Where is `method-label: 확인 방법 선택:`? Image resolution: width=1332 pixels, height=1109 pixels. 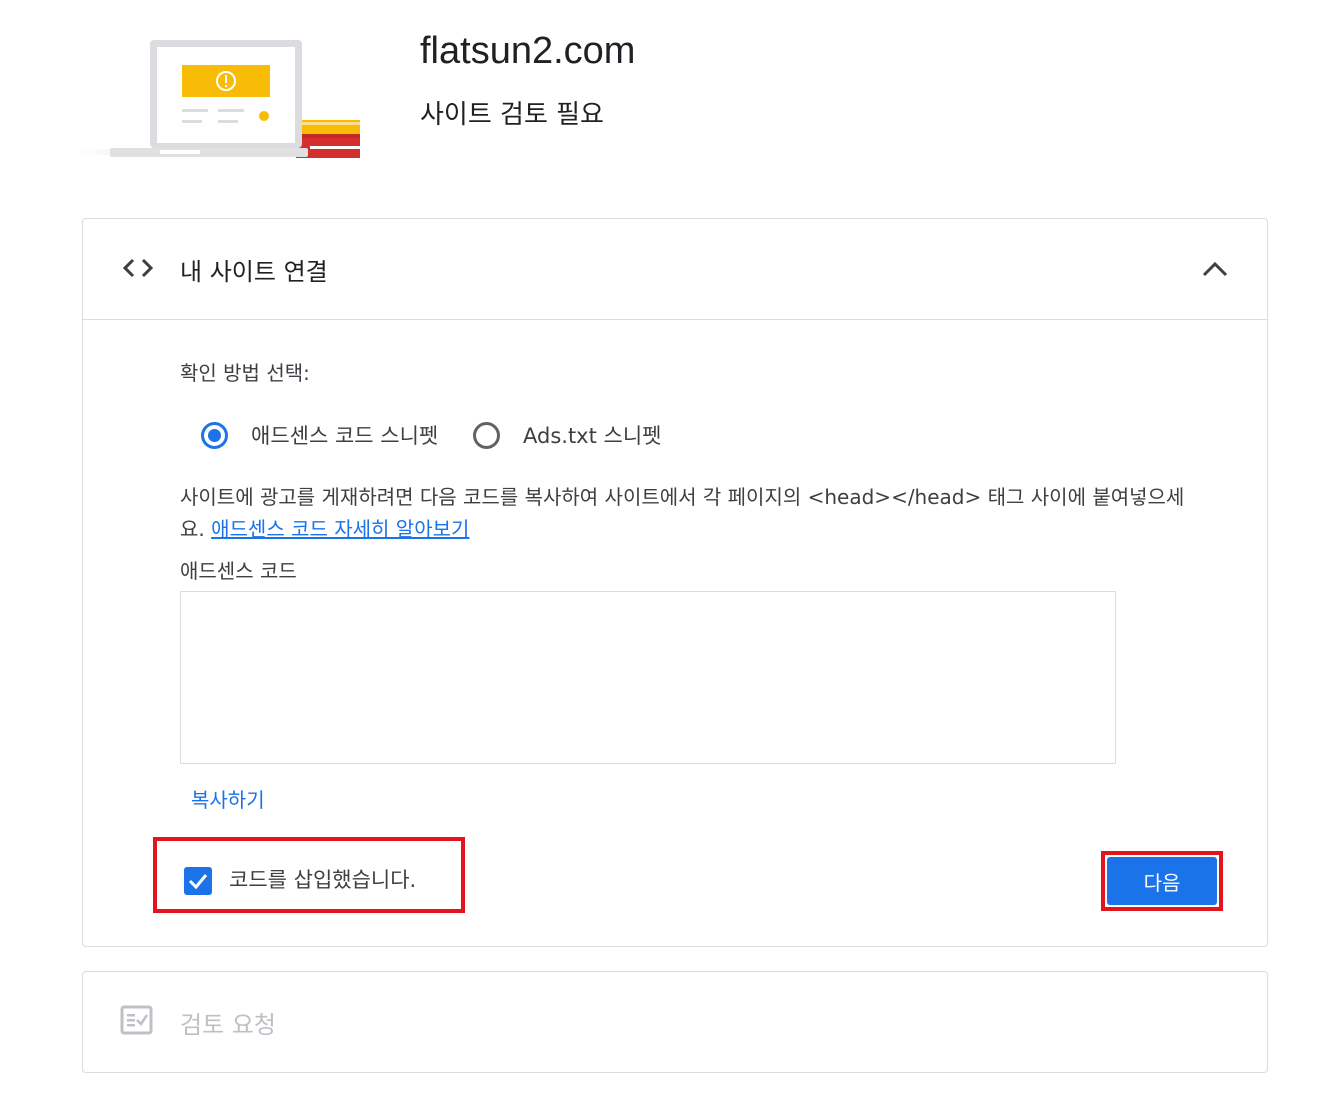
method-label: 확인 방법 선택: is located at coordinates (245, 373).